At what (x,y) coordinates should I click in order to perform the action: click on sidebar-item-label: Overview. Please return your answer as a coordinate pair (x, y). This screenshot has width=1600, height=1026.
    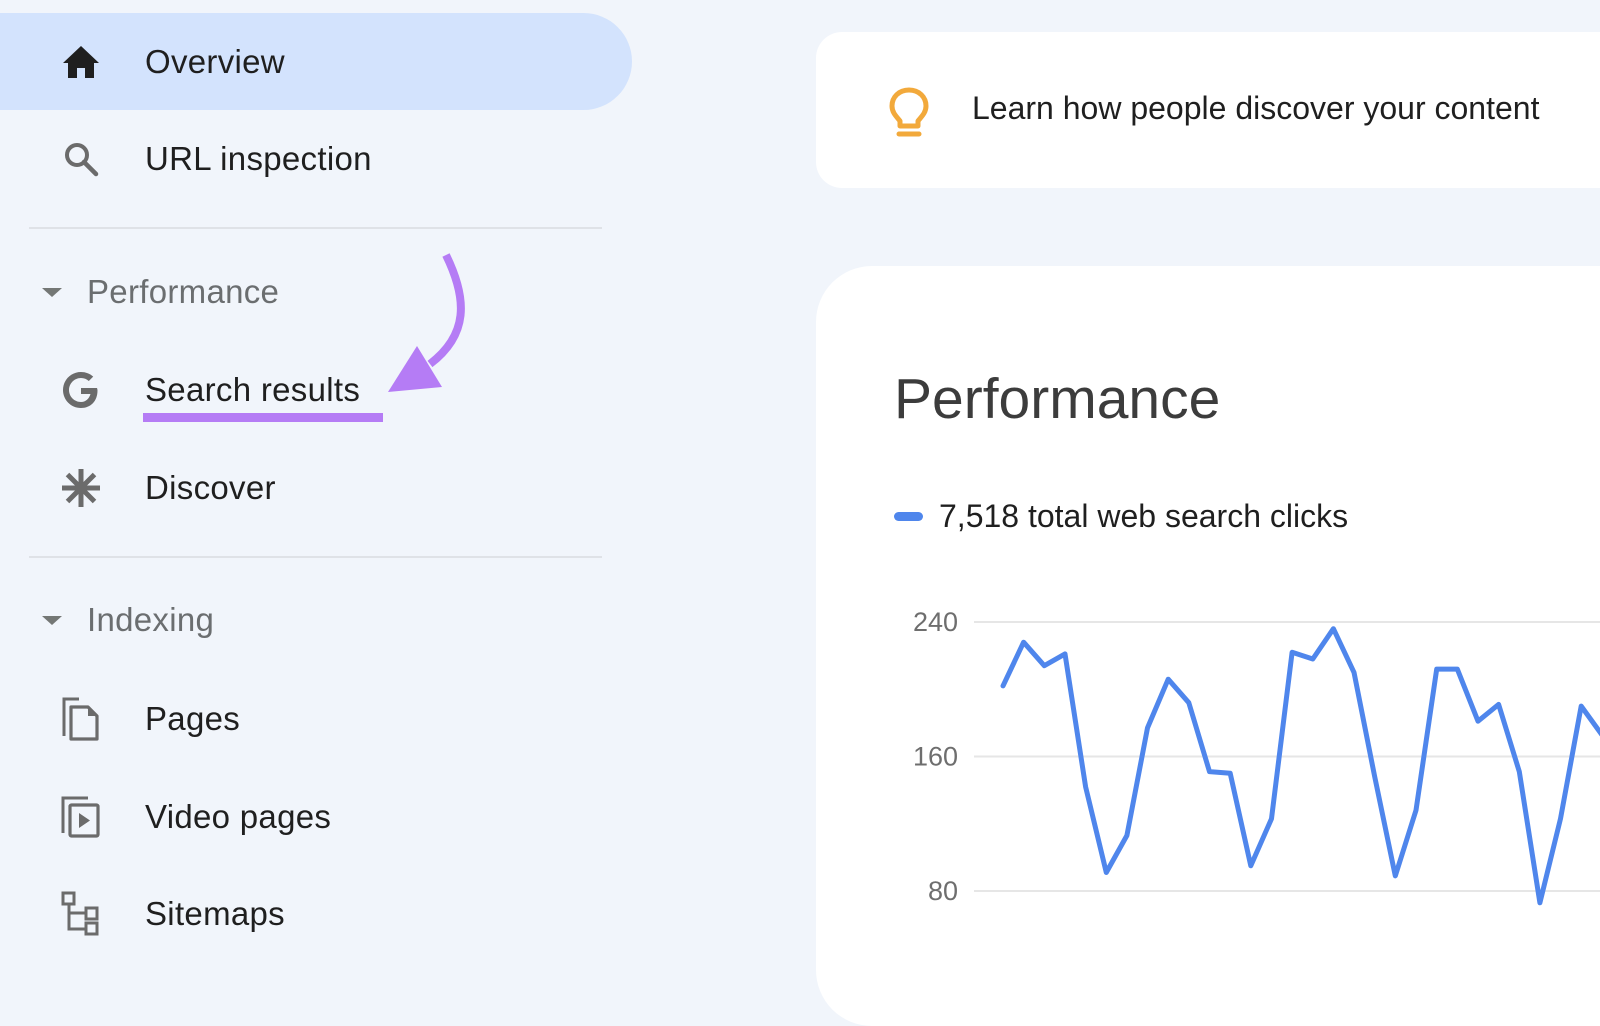
    Looking at the image, I should click on (215, 61).